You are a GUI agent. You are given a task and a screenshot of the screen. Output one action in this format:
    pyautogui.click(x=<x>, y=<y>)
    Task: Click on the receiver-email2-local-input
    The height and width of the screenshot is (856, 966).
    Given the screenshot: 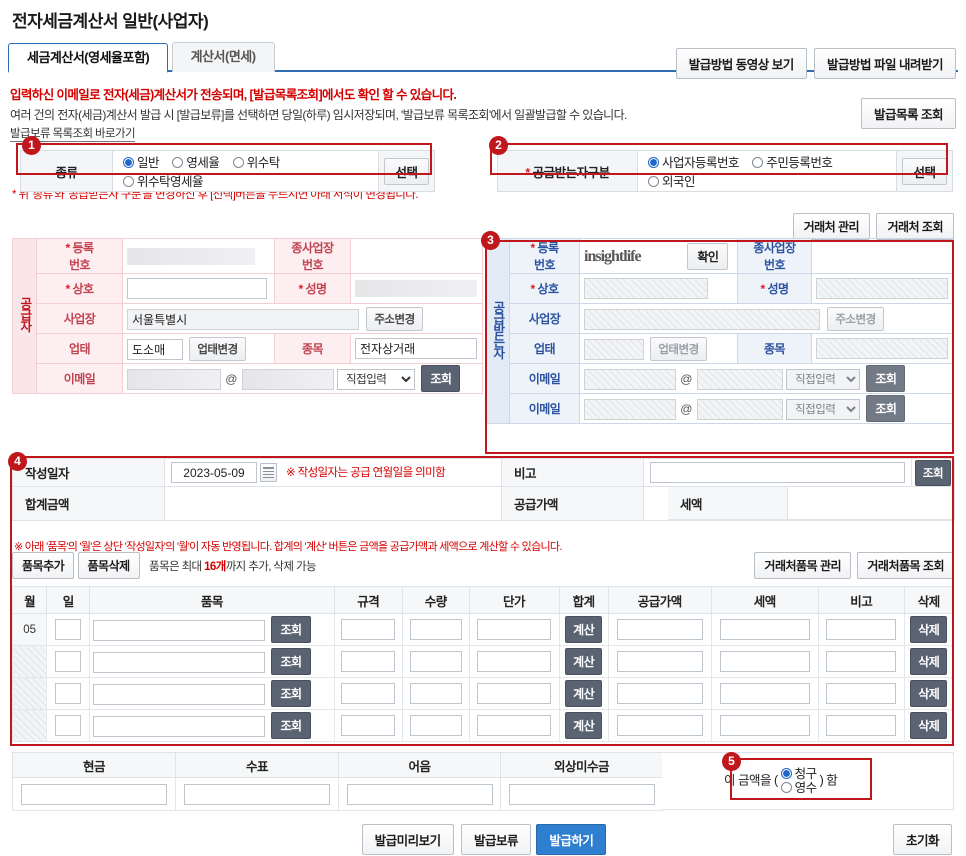 What is the action you would take?
    pyautogui.click(x=630, y=410)
    